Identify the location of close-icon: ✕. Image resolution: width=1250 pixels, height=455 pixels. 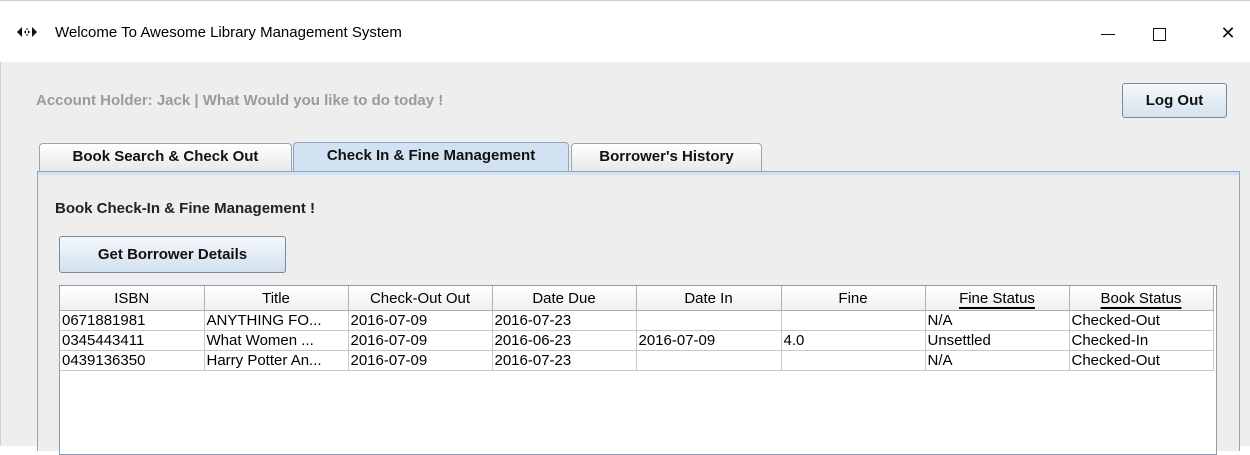
(1228, 33).